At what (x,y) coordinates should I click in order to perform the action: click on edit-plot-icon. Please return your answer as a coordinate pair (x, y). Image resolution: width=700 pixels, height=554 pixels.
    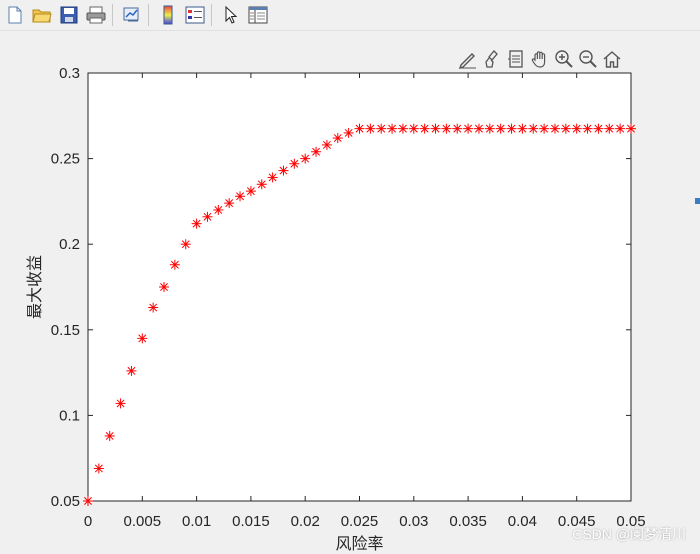
    Looking at the image, I should click on (468, 59).